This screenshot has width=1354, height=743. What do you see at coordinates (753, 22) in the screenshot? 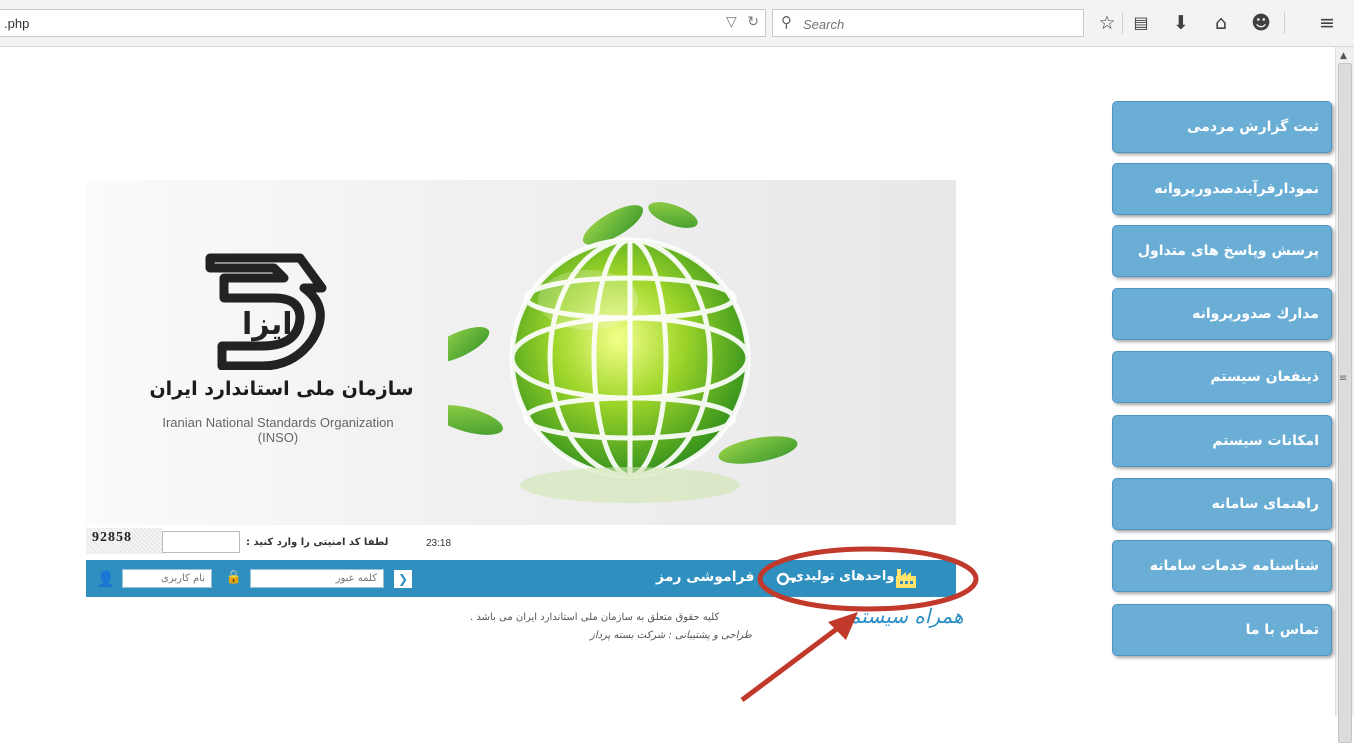
I see `reload-icon: ↻` at bounding box center [753, 22].